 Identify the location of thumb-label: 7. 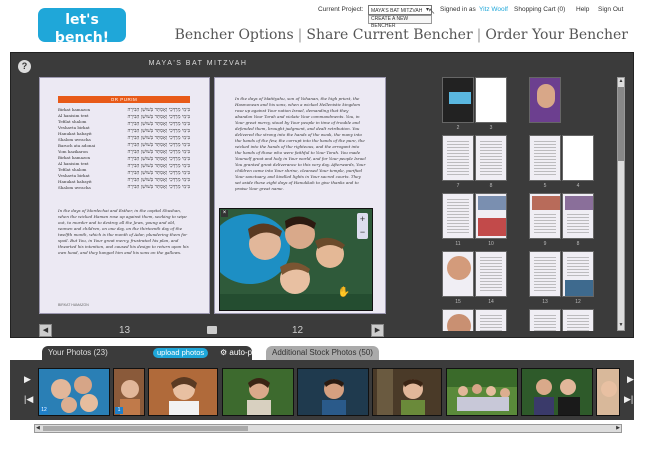
(458, 186).